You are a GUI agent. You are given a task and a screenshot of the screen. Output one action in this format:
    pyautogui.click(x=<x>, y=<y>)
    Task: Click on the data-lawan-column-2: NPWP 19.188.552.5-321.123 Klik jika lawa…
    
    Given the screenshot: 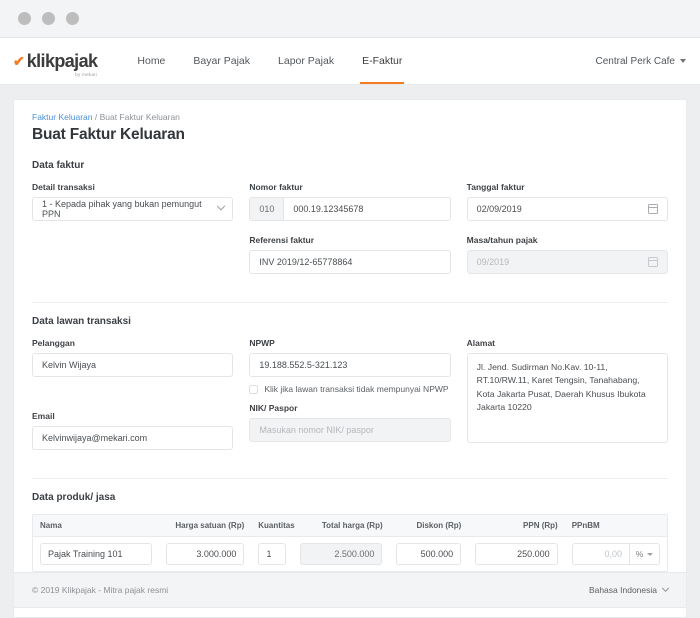 What is the action you would take?
    pyautogui.click(x=350, y=401)
    